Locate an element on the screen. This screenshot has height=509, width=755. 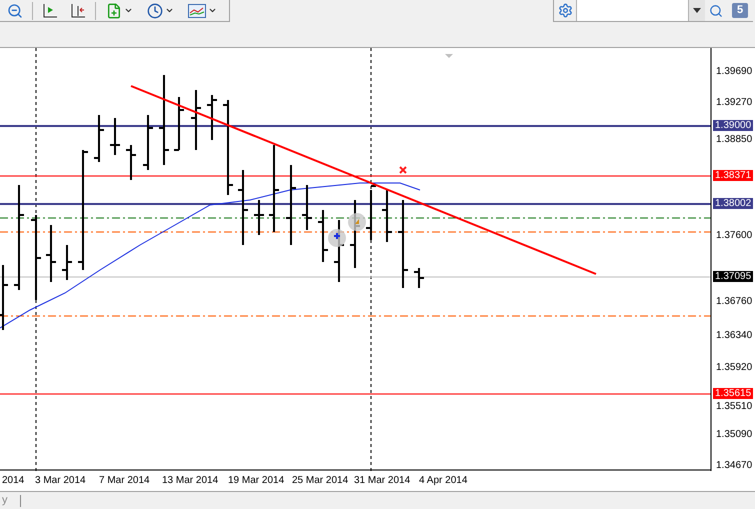
date-label: 25 Mar 2014 is located at coordinates (320, 481).